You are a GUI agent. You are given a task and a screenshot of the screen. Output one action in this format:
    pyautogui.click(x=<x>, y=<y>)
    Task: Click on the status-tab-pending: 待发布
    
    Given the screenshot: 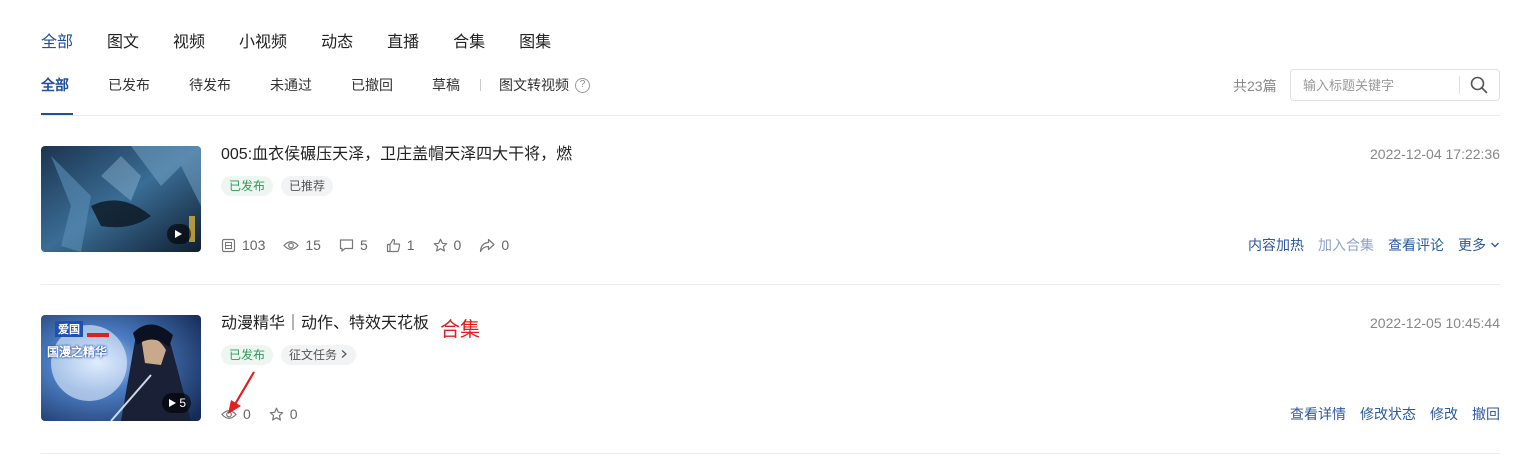 What is the action you would take?
    pyautogui.click(x=210, y=85)
    